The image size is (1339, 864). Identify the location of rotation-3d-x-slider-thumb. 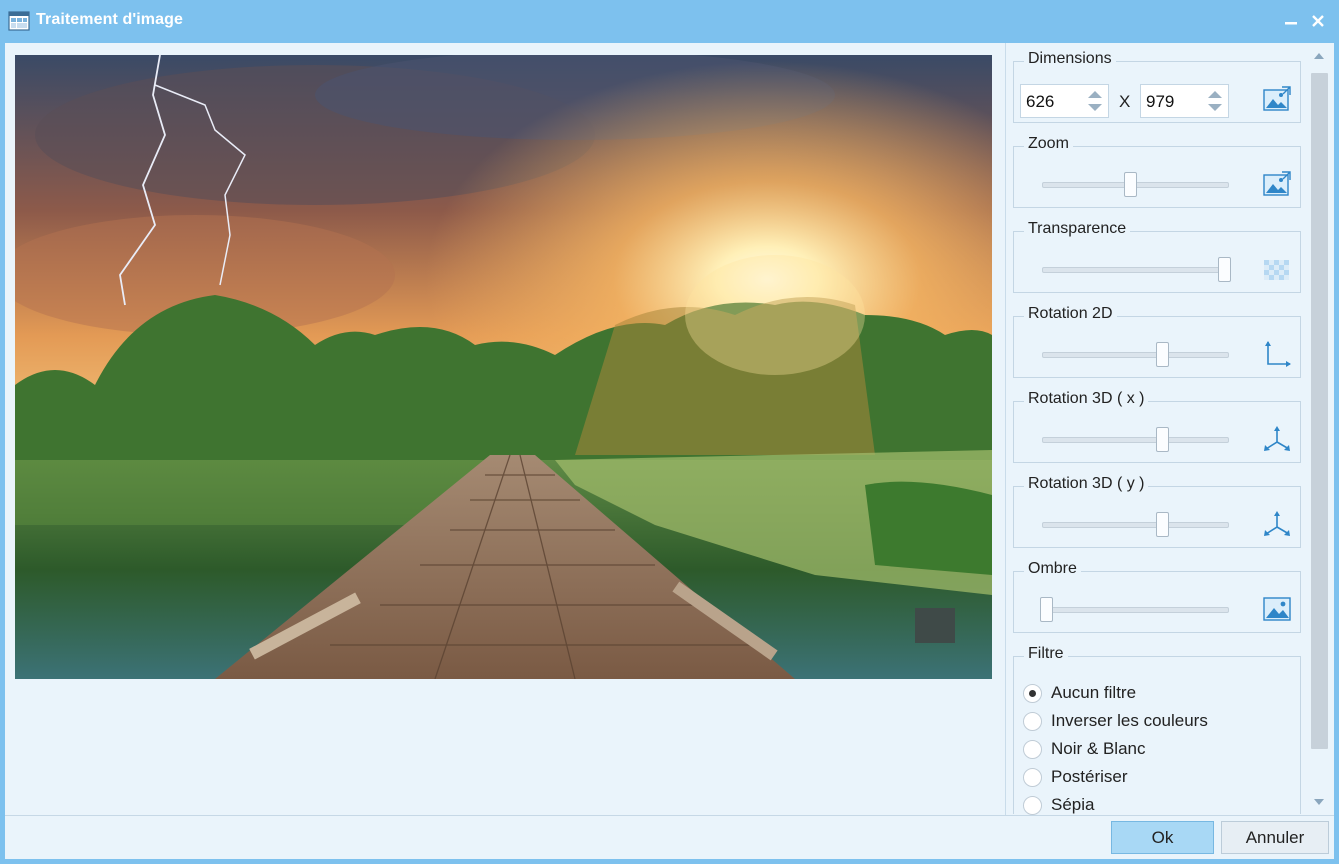
(1162, 439).